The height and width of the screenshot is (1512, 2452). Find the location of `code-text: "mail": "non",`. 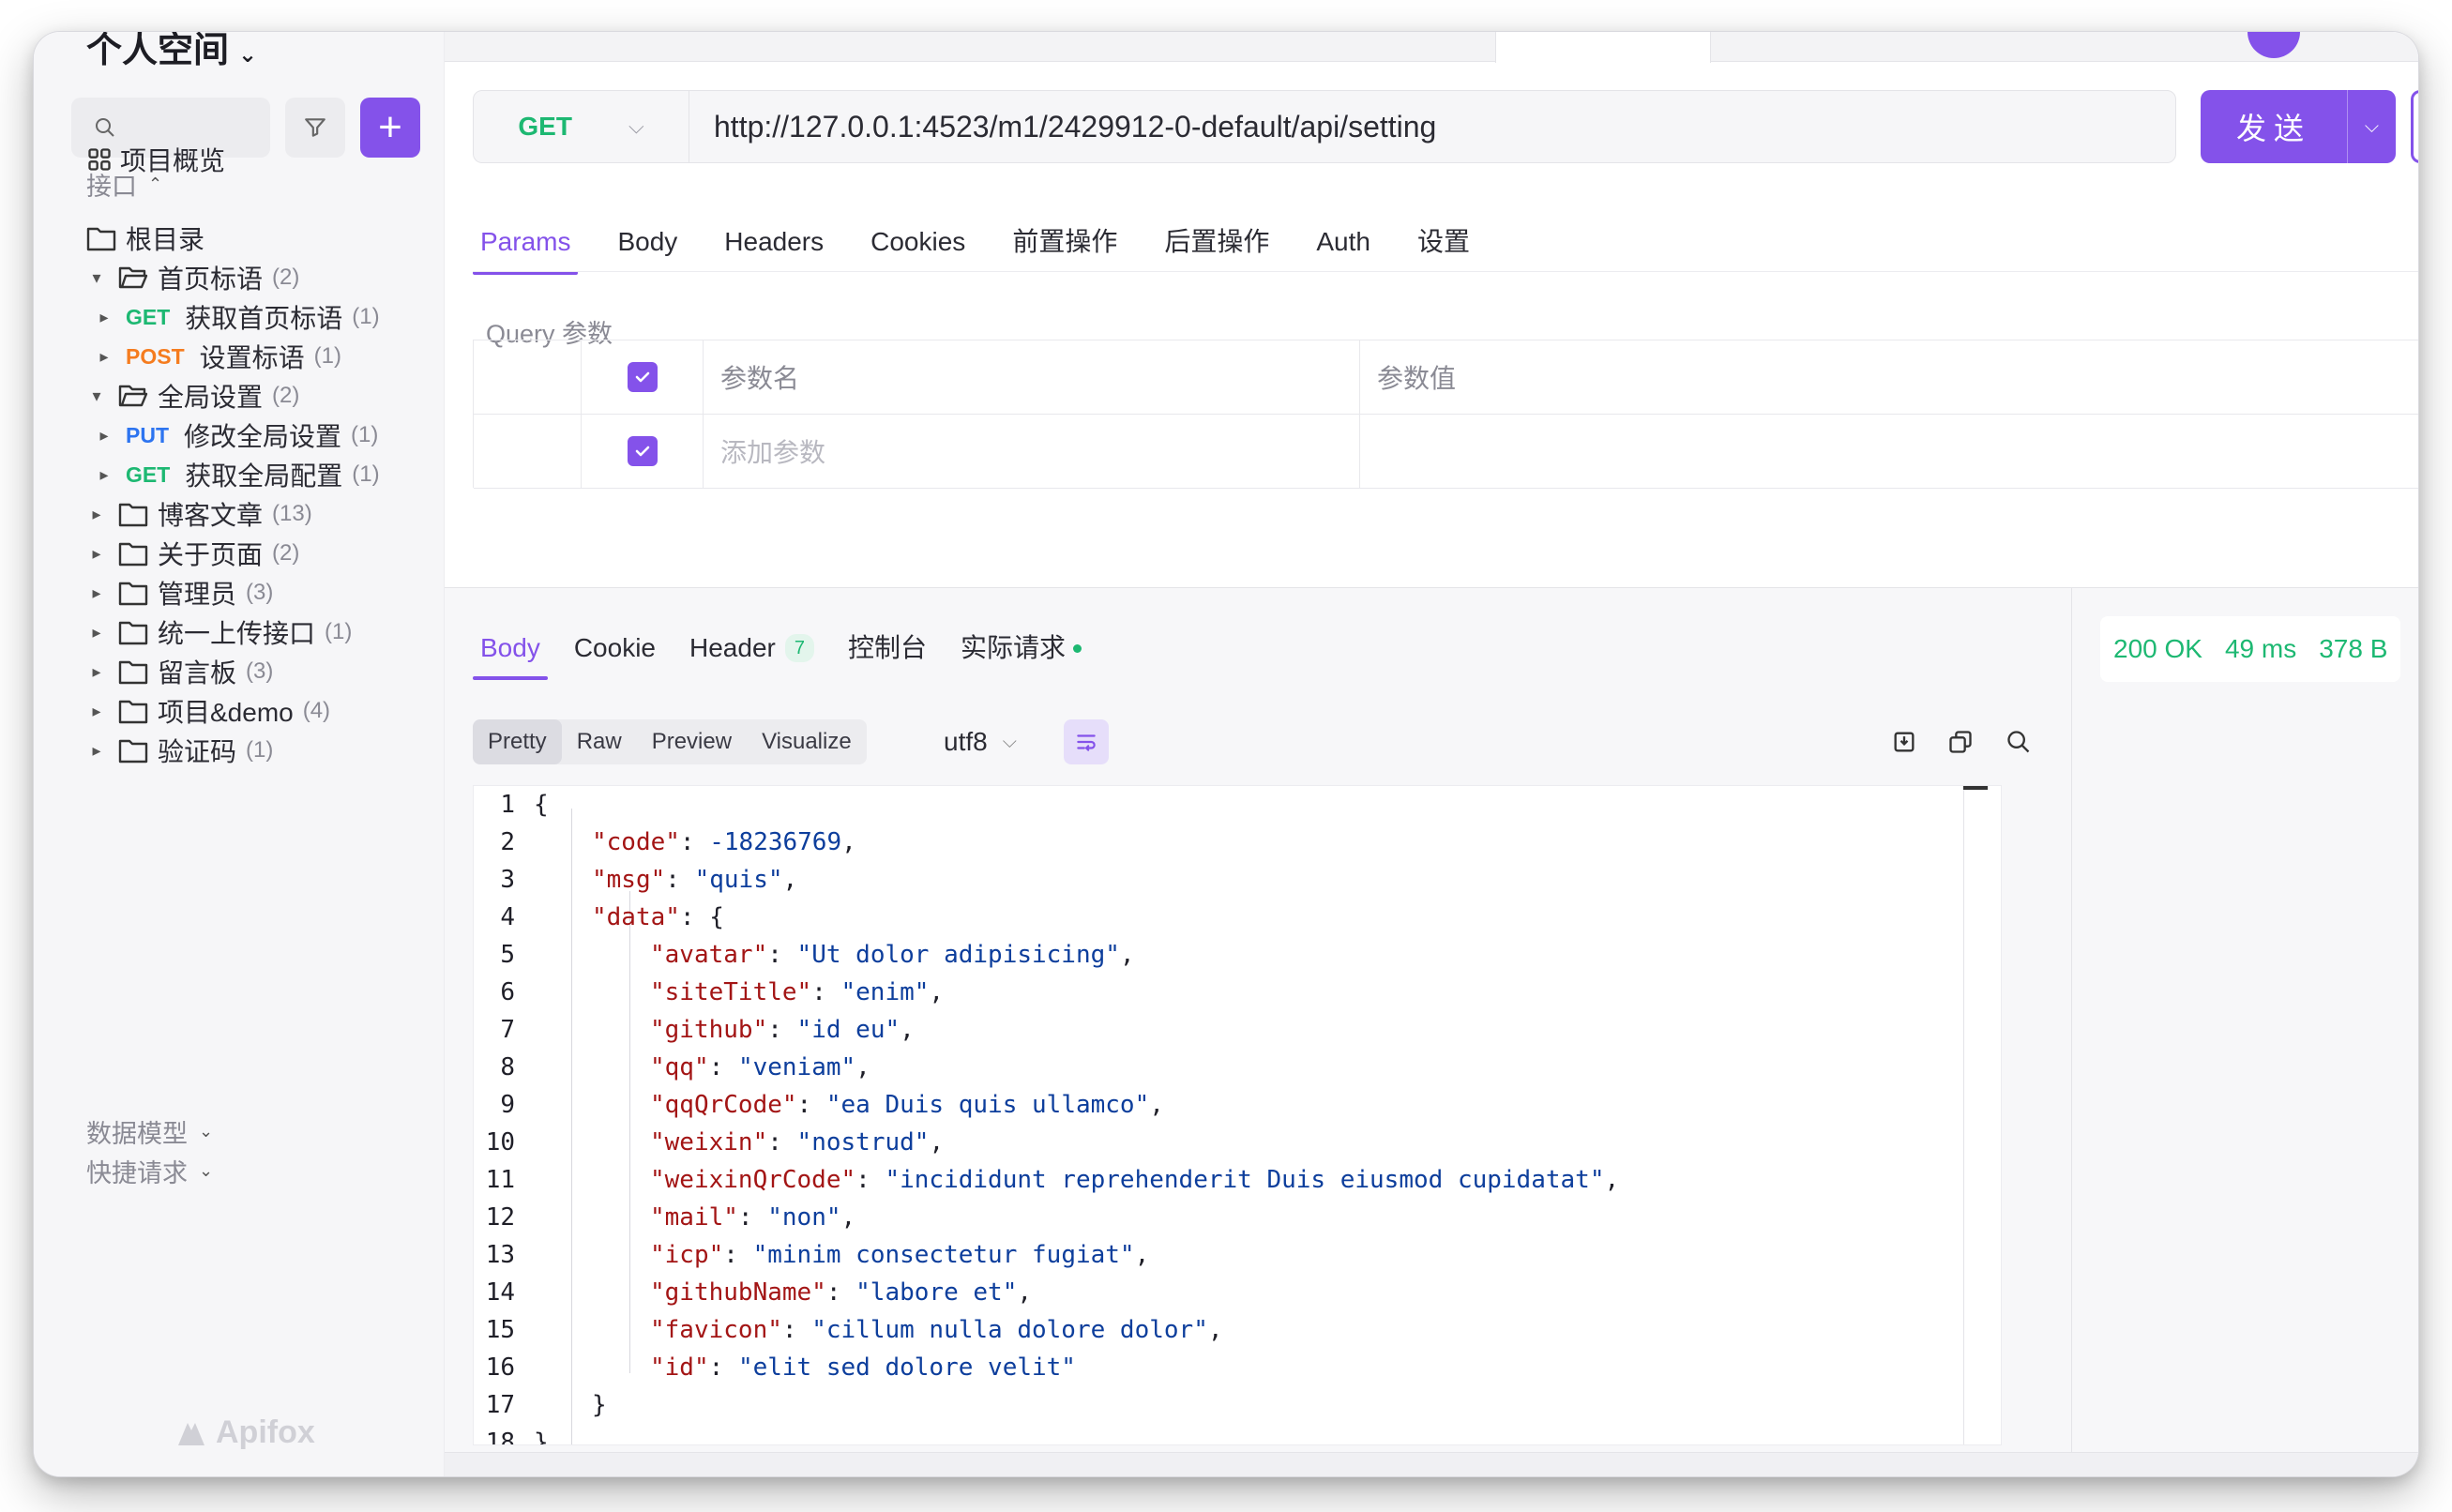

code-text: "mail": "non", is located at coordinates (753, 1217).